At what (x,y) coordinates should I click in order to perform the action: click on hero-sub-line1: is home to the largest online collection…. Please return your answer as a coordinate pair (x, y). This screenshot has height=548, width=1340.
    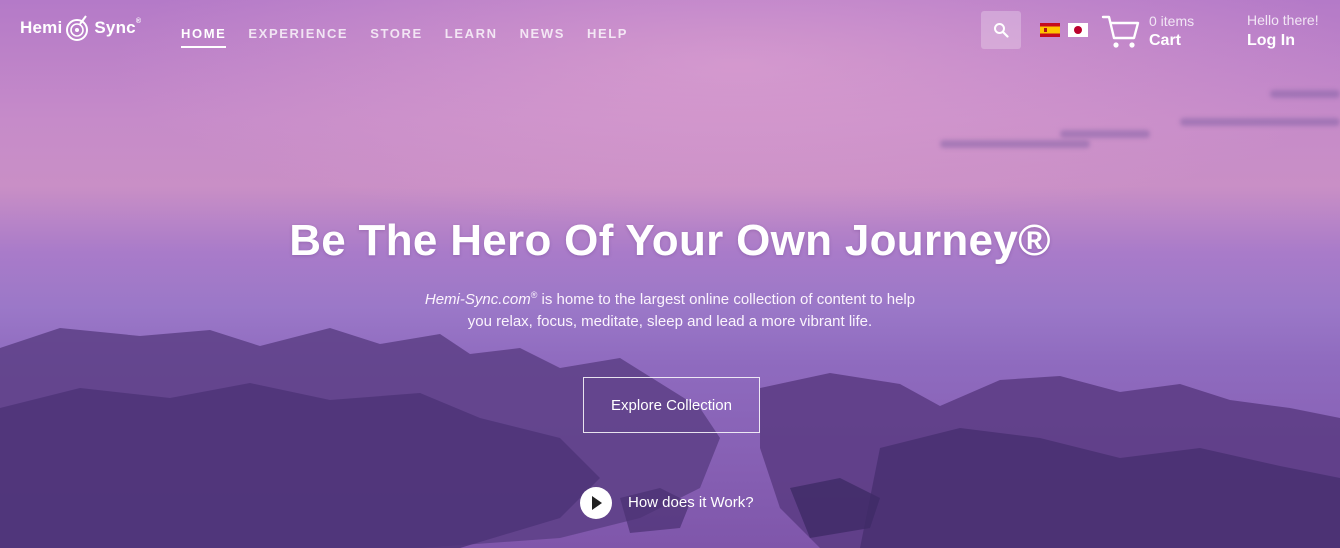
    Looking at the image, I should click on (726, 299).